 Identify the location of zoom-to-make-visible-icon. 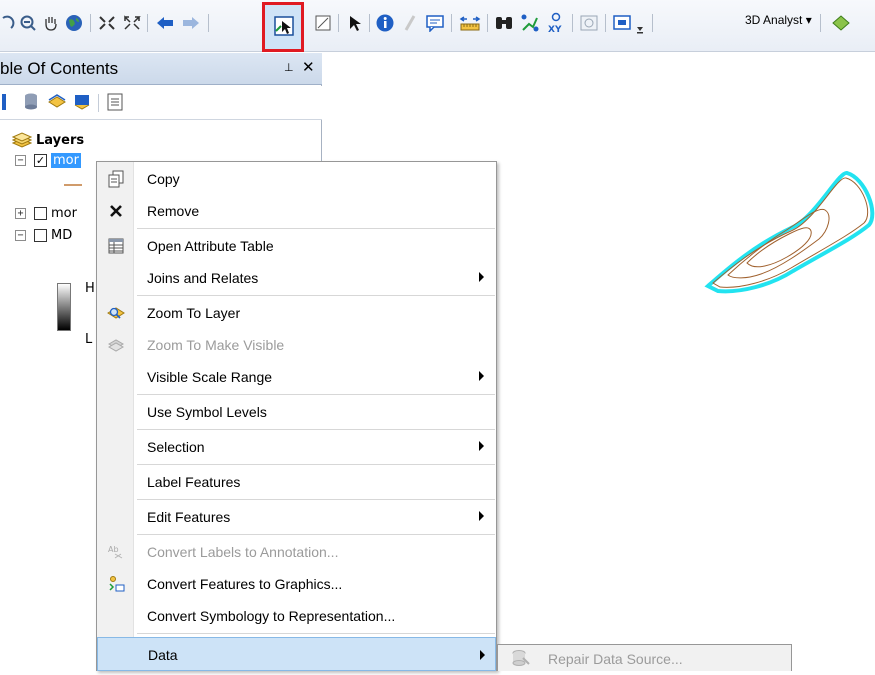
(116, 345).